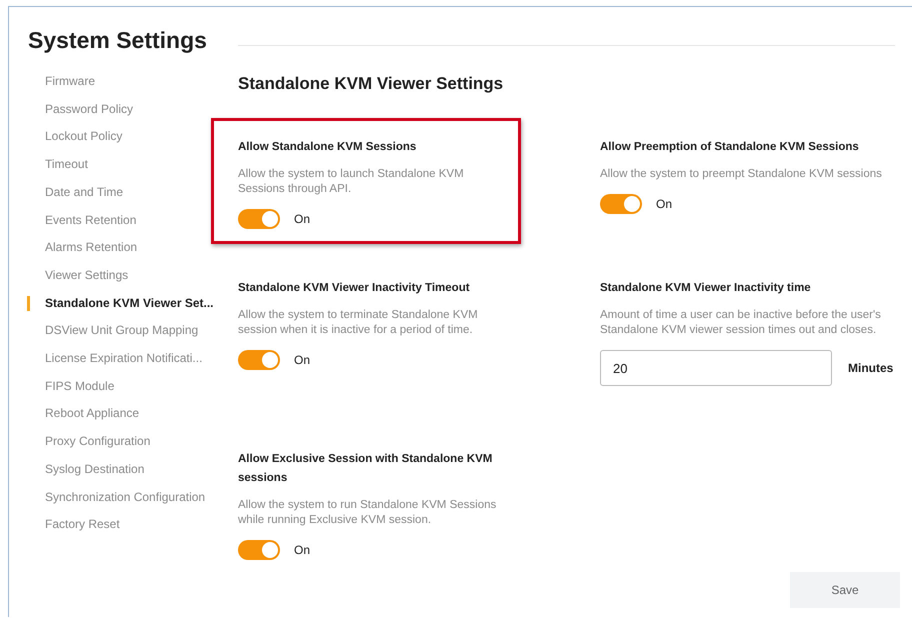 The height and width of the screenshot is (618, 912). I want to click on section-title: Standalone KVM Viewer Settings, so click(371, 84).